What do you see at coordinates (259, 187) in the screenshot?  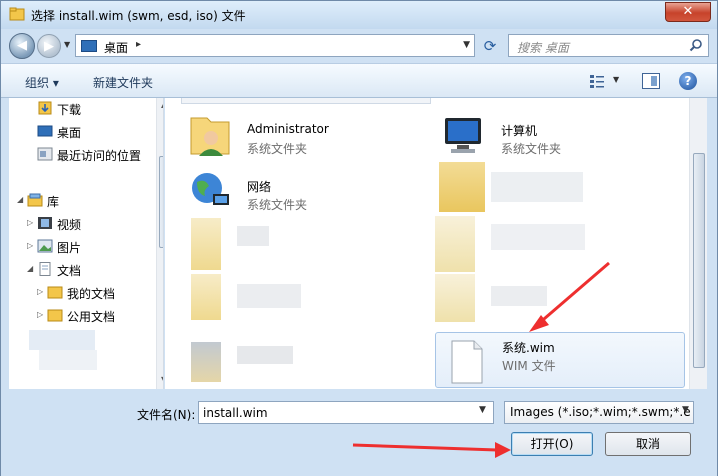 I see `file-name: 网络` at bounding box center [259, 187].